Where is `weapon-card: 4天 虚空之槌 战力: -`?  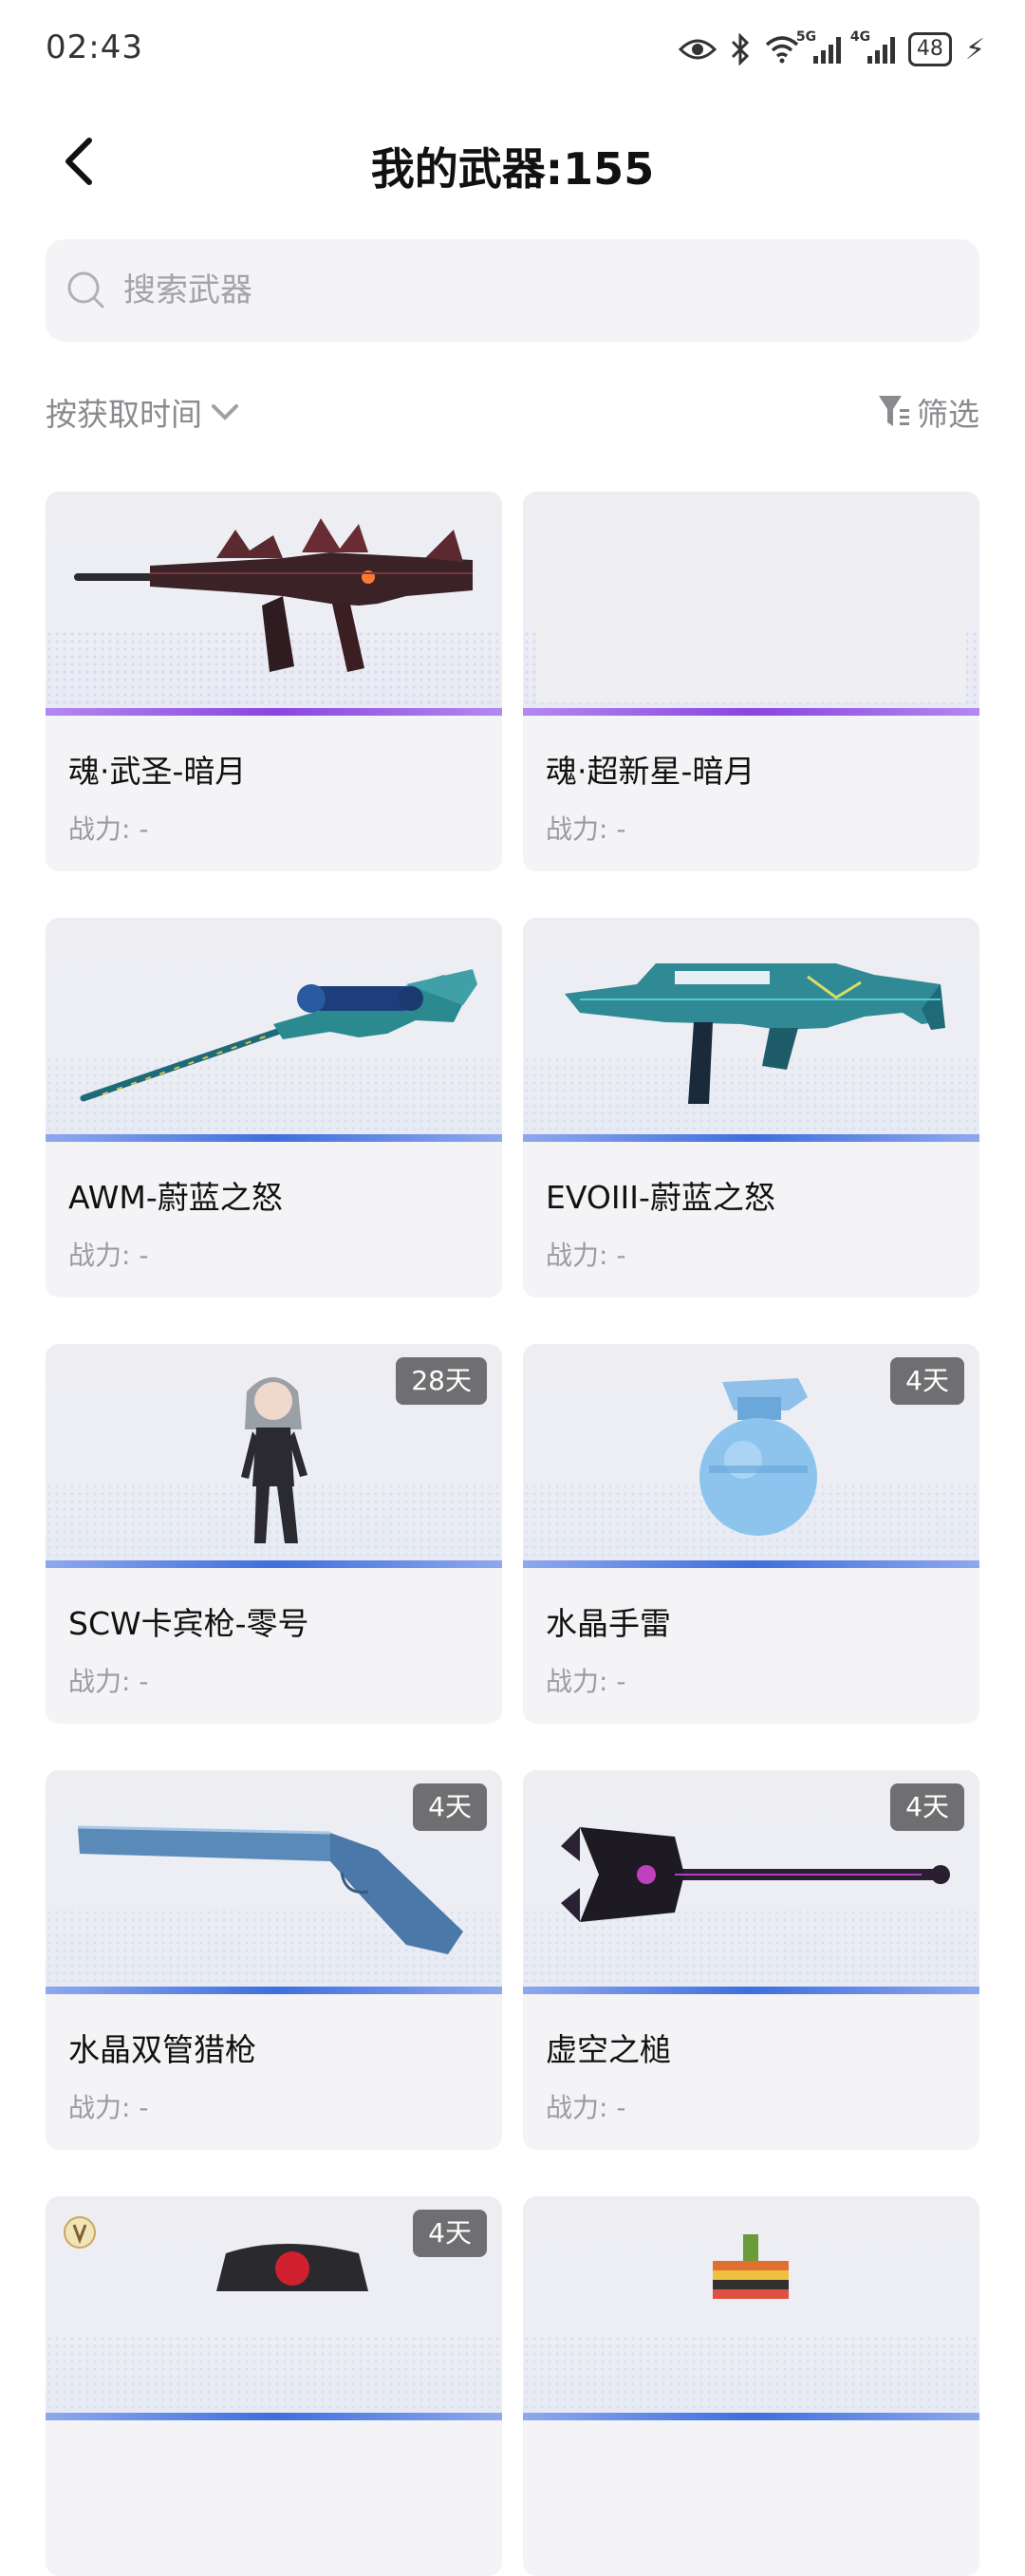 weapon-card: 4天 虚空之槌 战力: - is located at coordinates (751, 1960).